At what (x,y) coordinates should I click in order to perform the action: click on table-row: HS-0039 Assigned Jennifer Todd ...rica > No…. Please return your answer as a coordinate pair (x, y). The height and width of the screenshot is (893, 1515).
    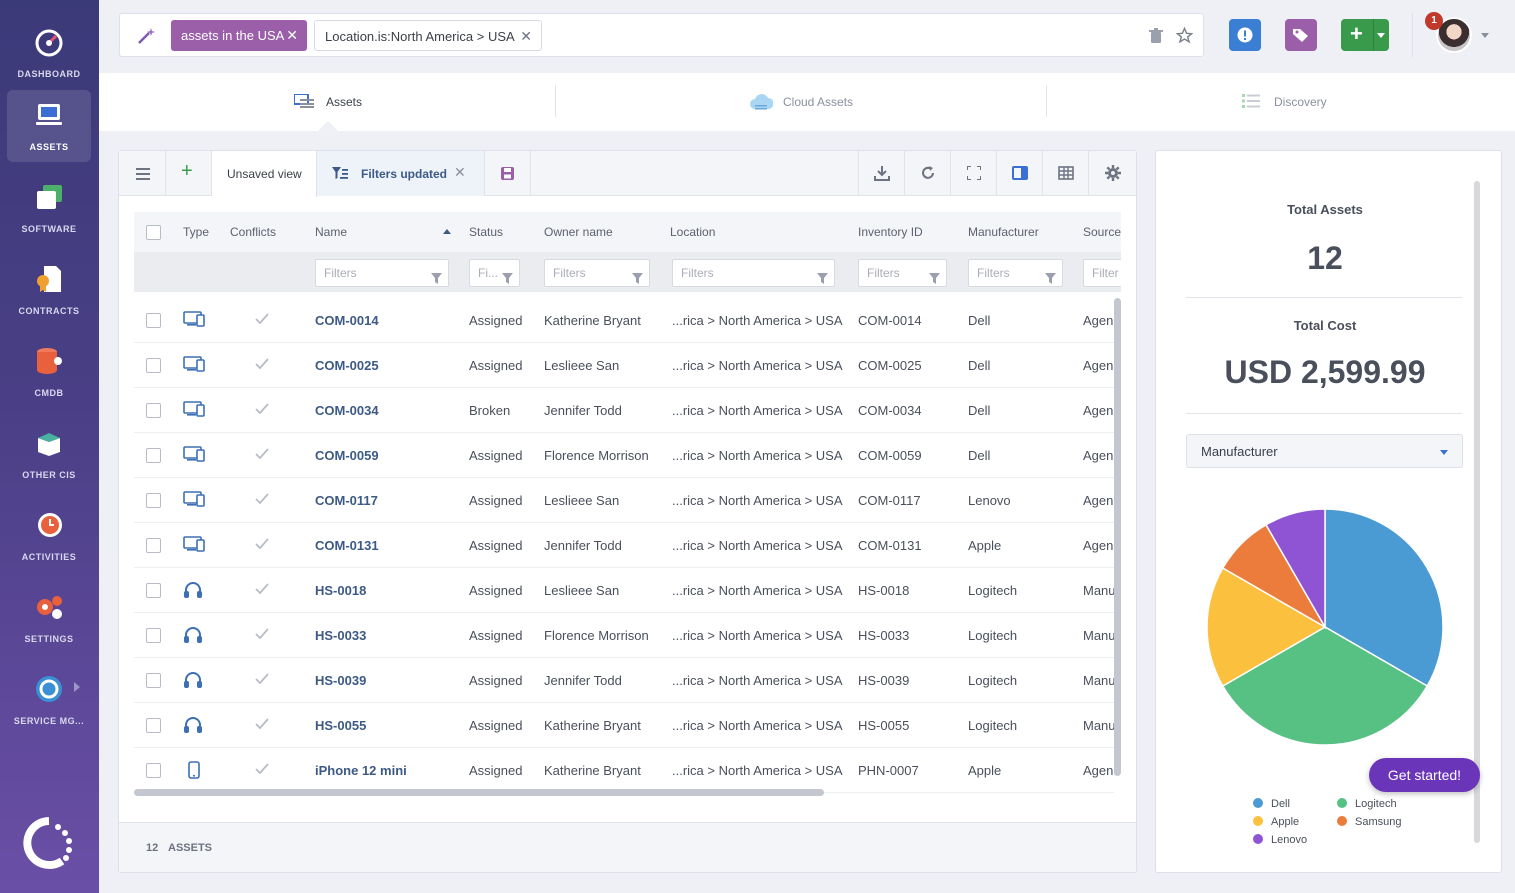
    Looking at the image, I should click on (624, 680).